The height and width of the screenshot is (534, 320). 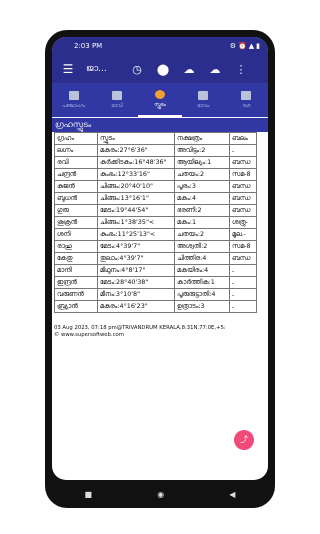 I want to click on table-cell: ബുധൻ, so click(x=76, y=198).